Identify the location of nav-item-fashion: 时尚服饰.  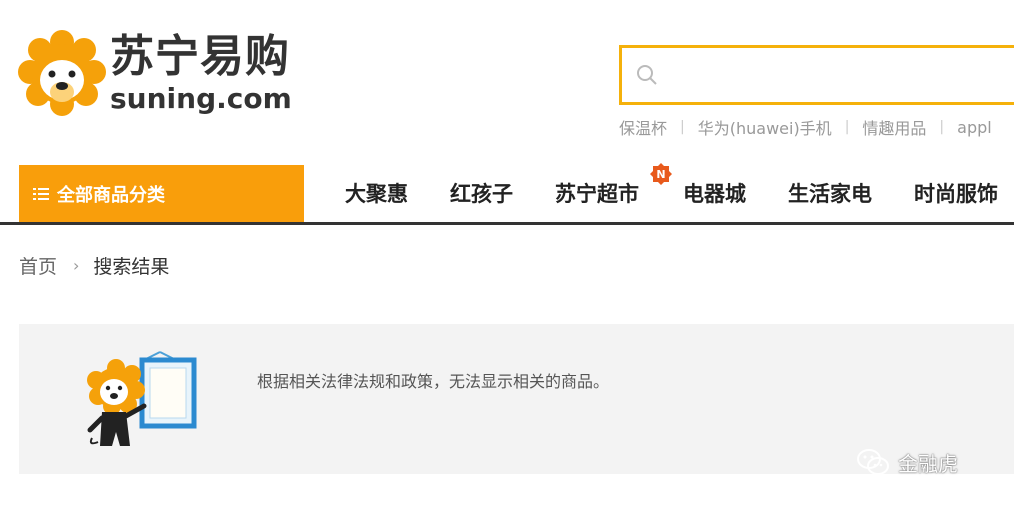
(956, 194).